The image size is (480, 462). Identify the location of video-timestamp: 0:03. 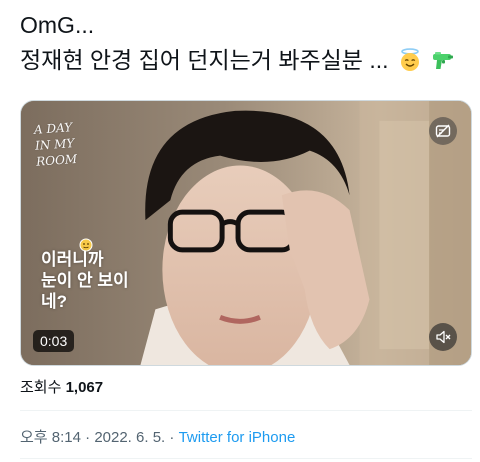
(54, 341).